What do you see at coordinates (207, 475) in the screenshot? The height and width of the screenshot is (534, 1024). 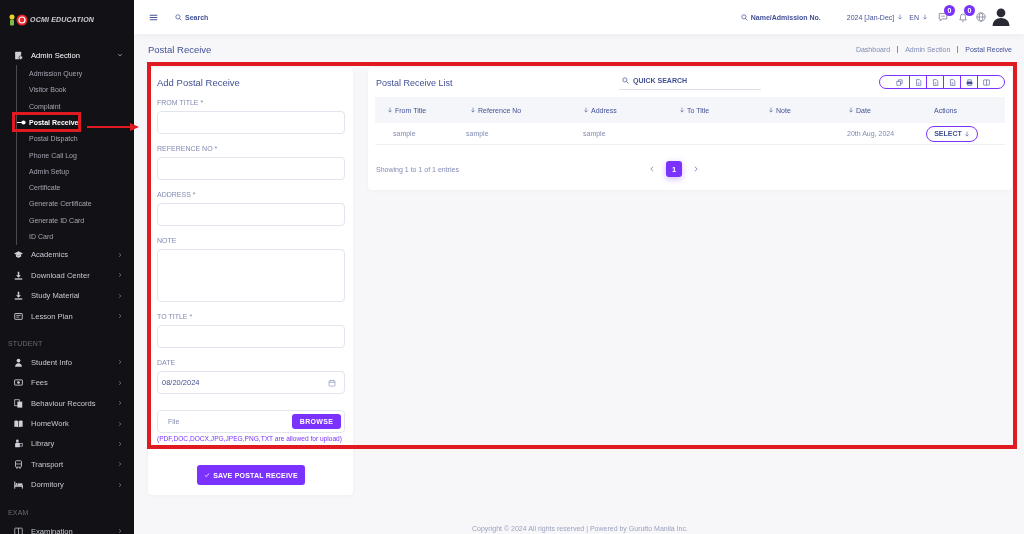 I see `check-icon` at bounding box center [207, 475].